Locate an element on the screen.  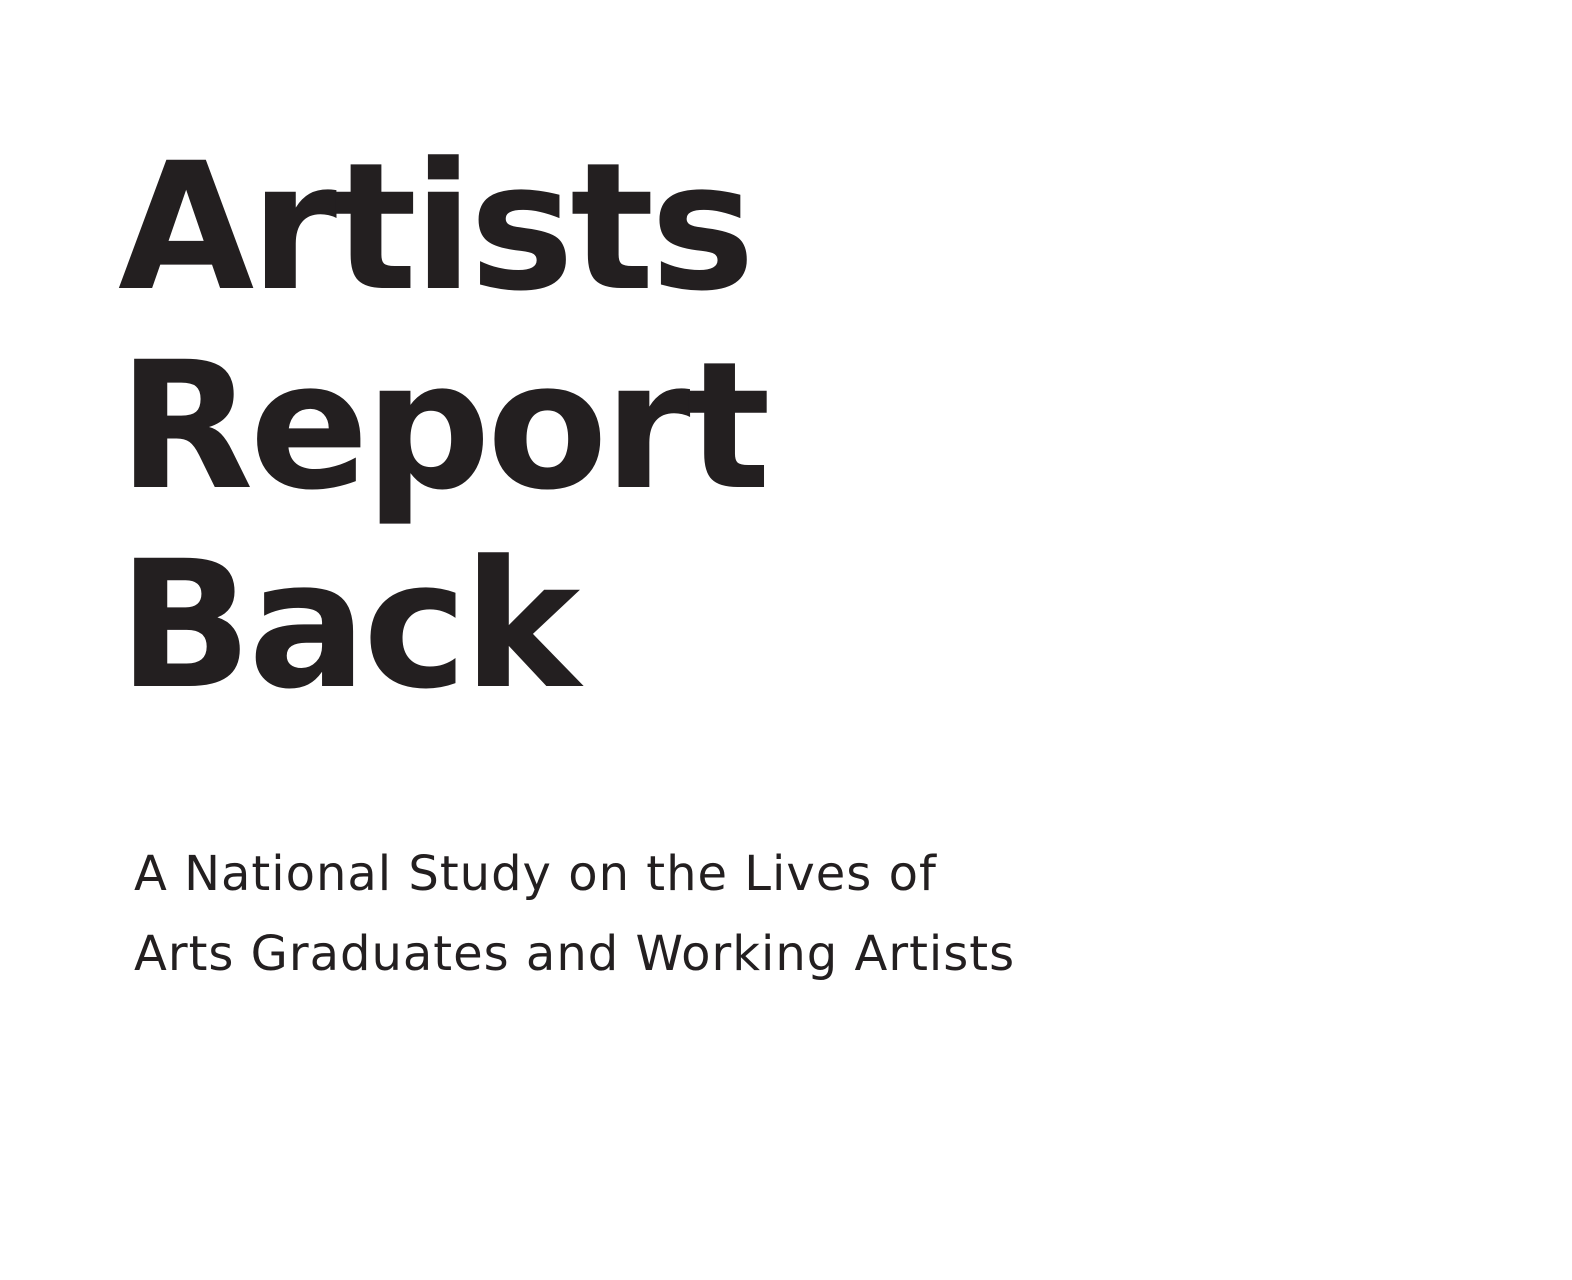
title-line-3: Back is located at coordinates (349, 625).